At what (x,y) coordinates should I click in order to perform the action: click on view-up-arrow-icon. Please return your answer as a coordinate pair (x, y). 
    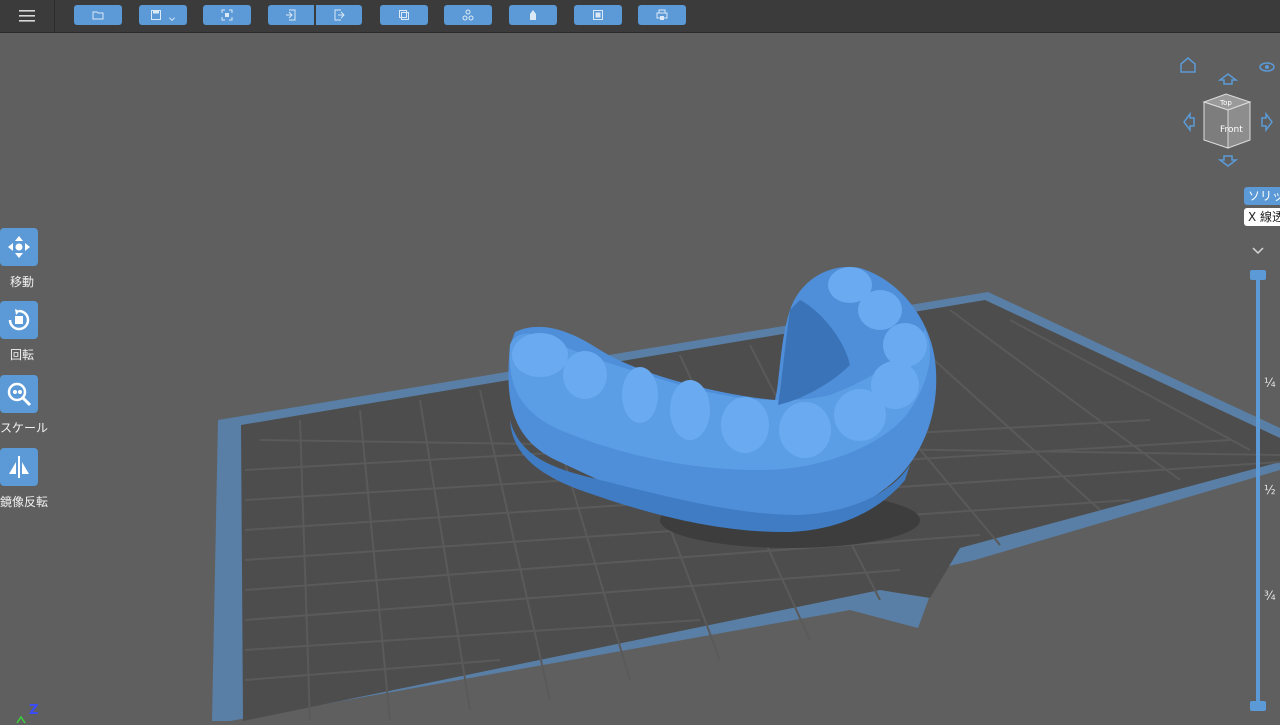
    Looking at the image, I should click on (1228, 79).